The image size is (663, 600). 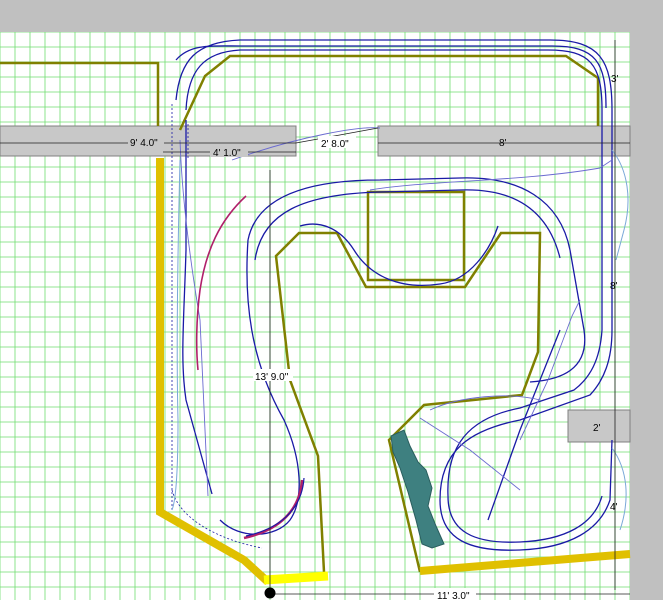 I want to click on dotted-bottom-curve, so click(x=217, y=519).